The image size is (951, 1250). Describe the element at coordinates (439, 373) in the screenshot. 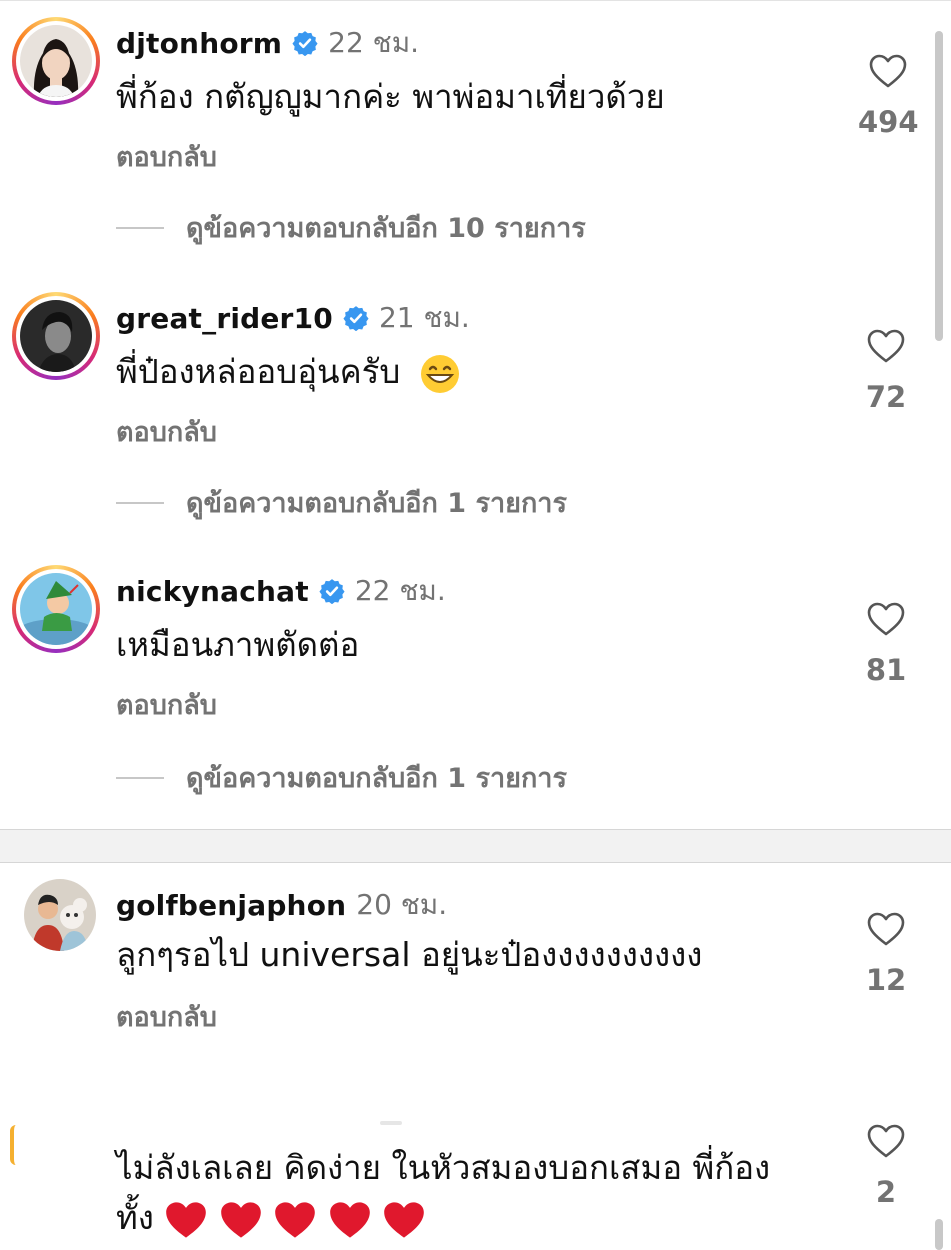

I see `grinning-face-icon` at that location.